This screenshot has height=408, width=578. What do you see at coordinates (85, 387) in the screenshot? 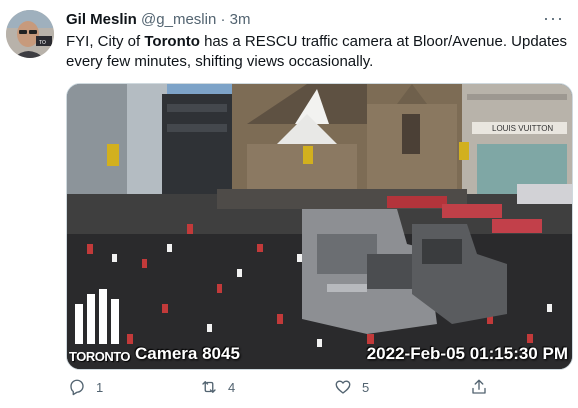
I see `reply-button: 1` at bounding box center [85, 387].